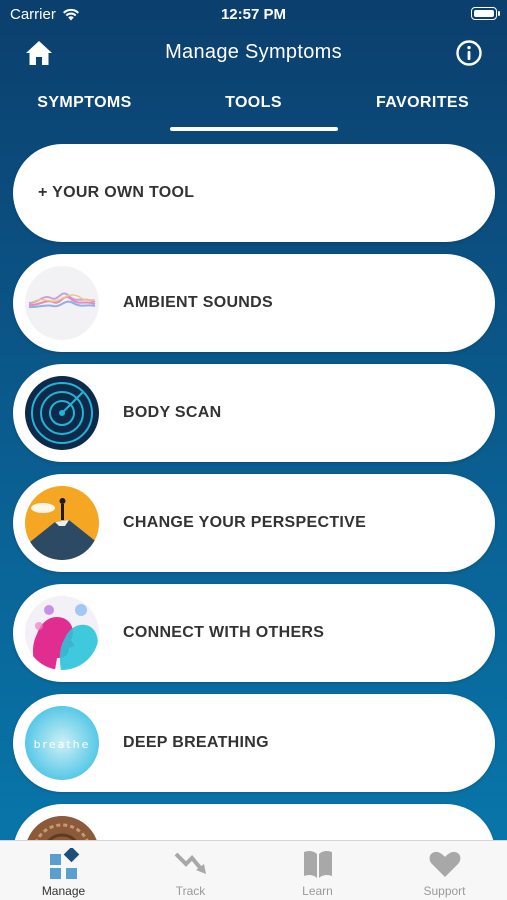  Describe the element at coordinates (254, 822) in the screenshot. I see `tool-item-partial` at that location.